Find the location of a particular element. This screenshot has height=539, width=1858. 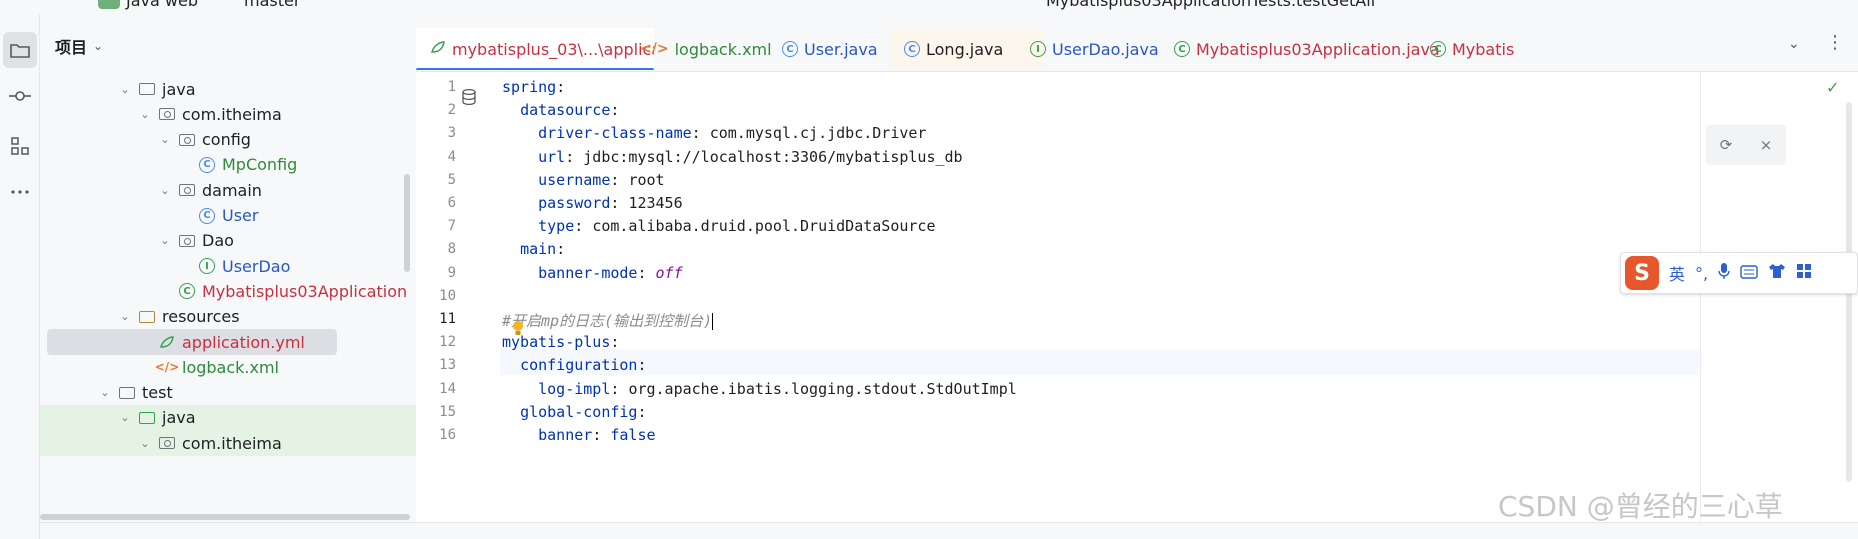

project-panel-header: 项目 ⌄ is located at coordinates (71, 46).